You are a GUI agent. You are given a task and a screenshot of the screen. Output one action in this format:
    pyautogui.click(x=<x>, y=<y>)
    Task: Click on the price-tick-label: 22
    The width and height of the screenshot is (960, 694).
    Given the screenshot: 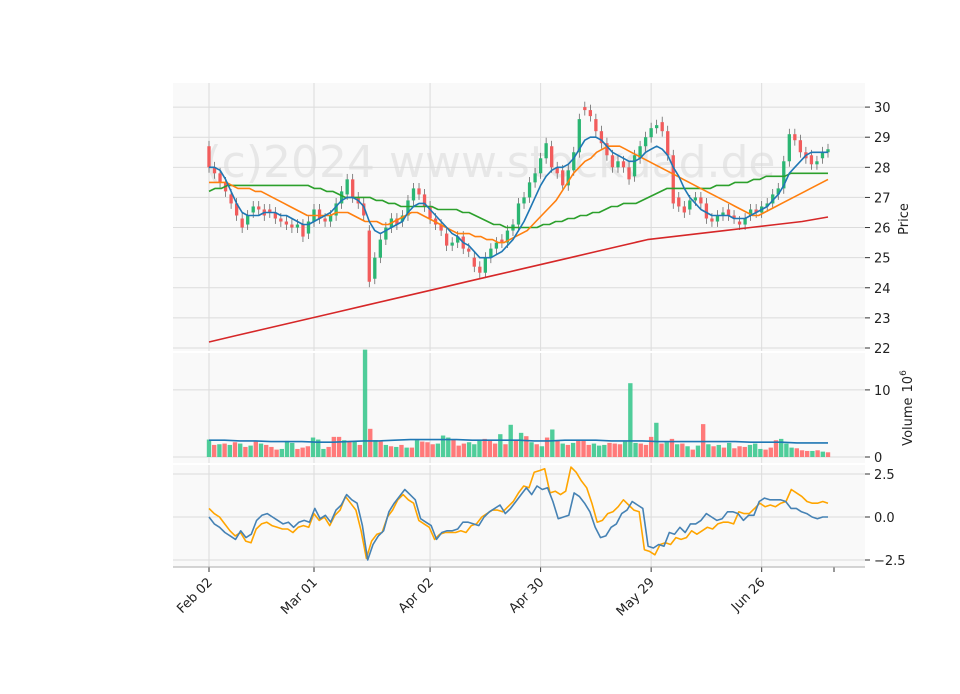 What is the action you would take?
    pyautogui.click(x=882, y=349)
    